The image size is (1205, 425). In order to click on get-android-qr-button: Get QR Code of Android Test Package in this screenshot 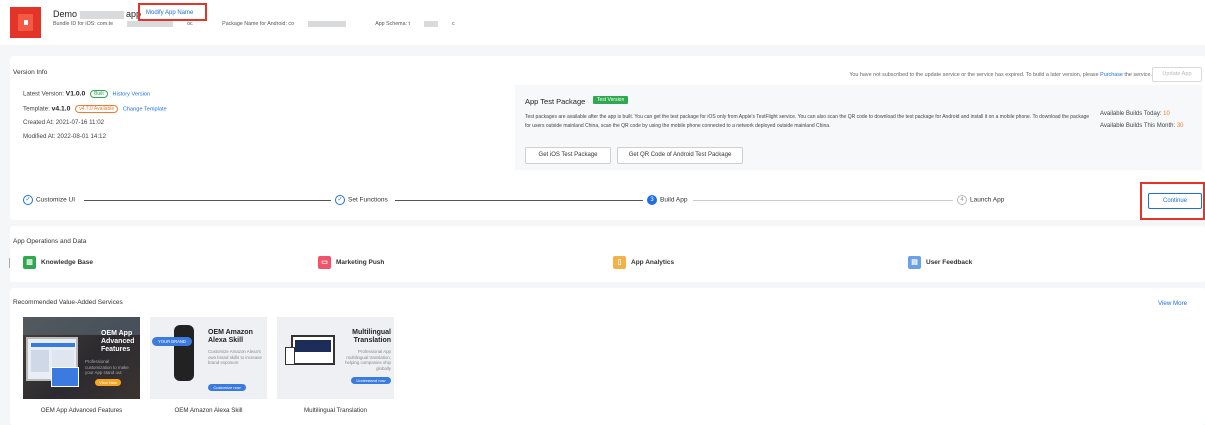, I will do `click(680, 155)`.